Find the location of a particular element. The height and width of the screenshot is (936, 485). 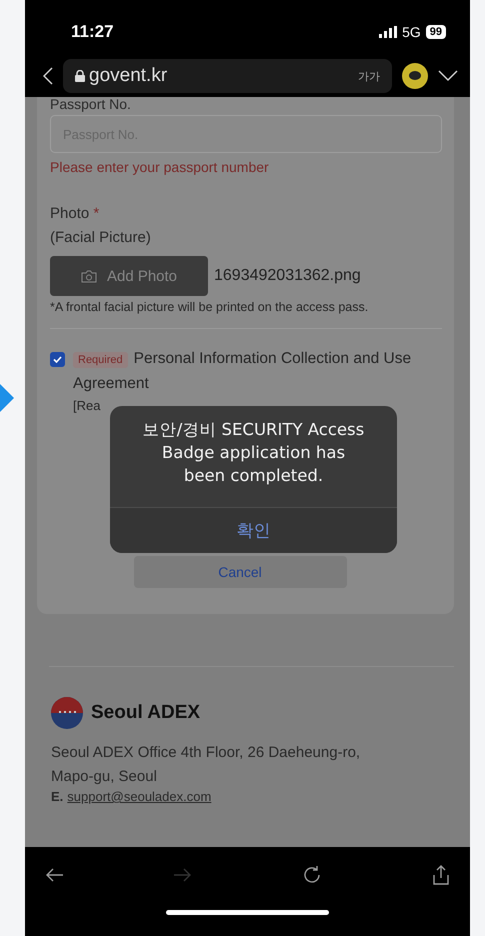

consent-label: Required Personal Information Collection and Use Agreement is located at coordinates (242, 371).